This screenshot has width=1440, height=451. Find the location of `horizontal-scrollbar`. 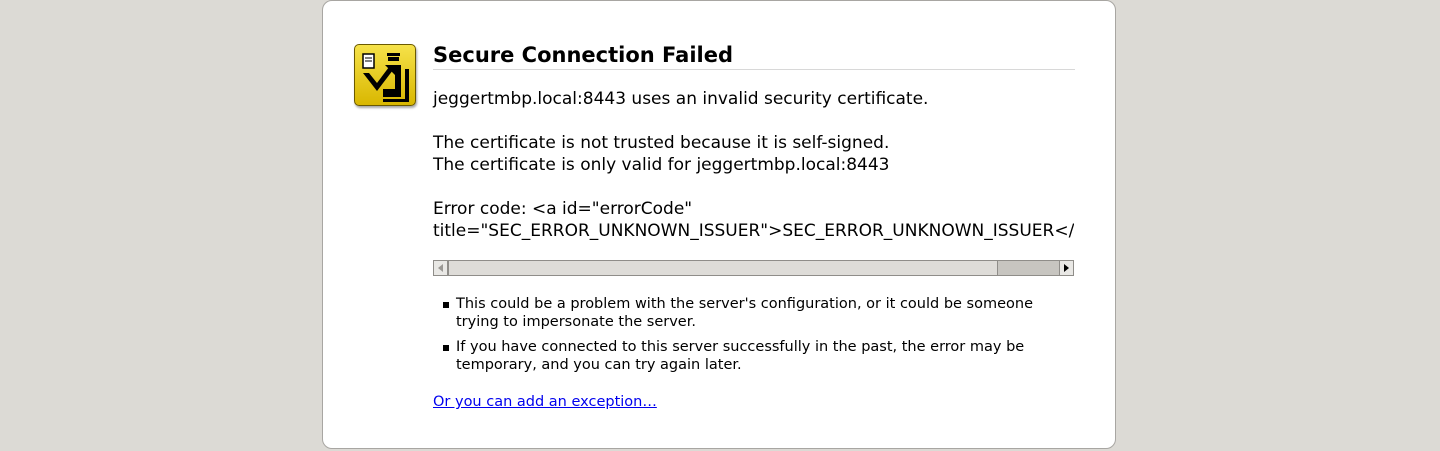

horizontal-scrollbar is located at coordinates (753, 268).